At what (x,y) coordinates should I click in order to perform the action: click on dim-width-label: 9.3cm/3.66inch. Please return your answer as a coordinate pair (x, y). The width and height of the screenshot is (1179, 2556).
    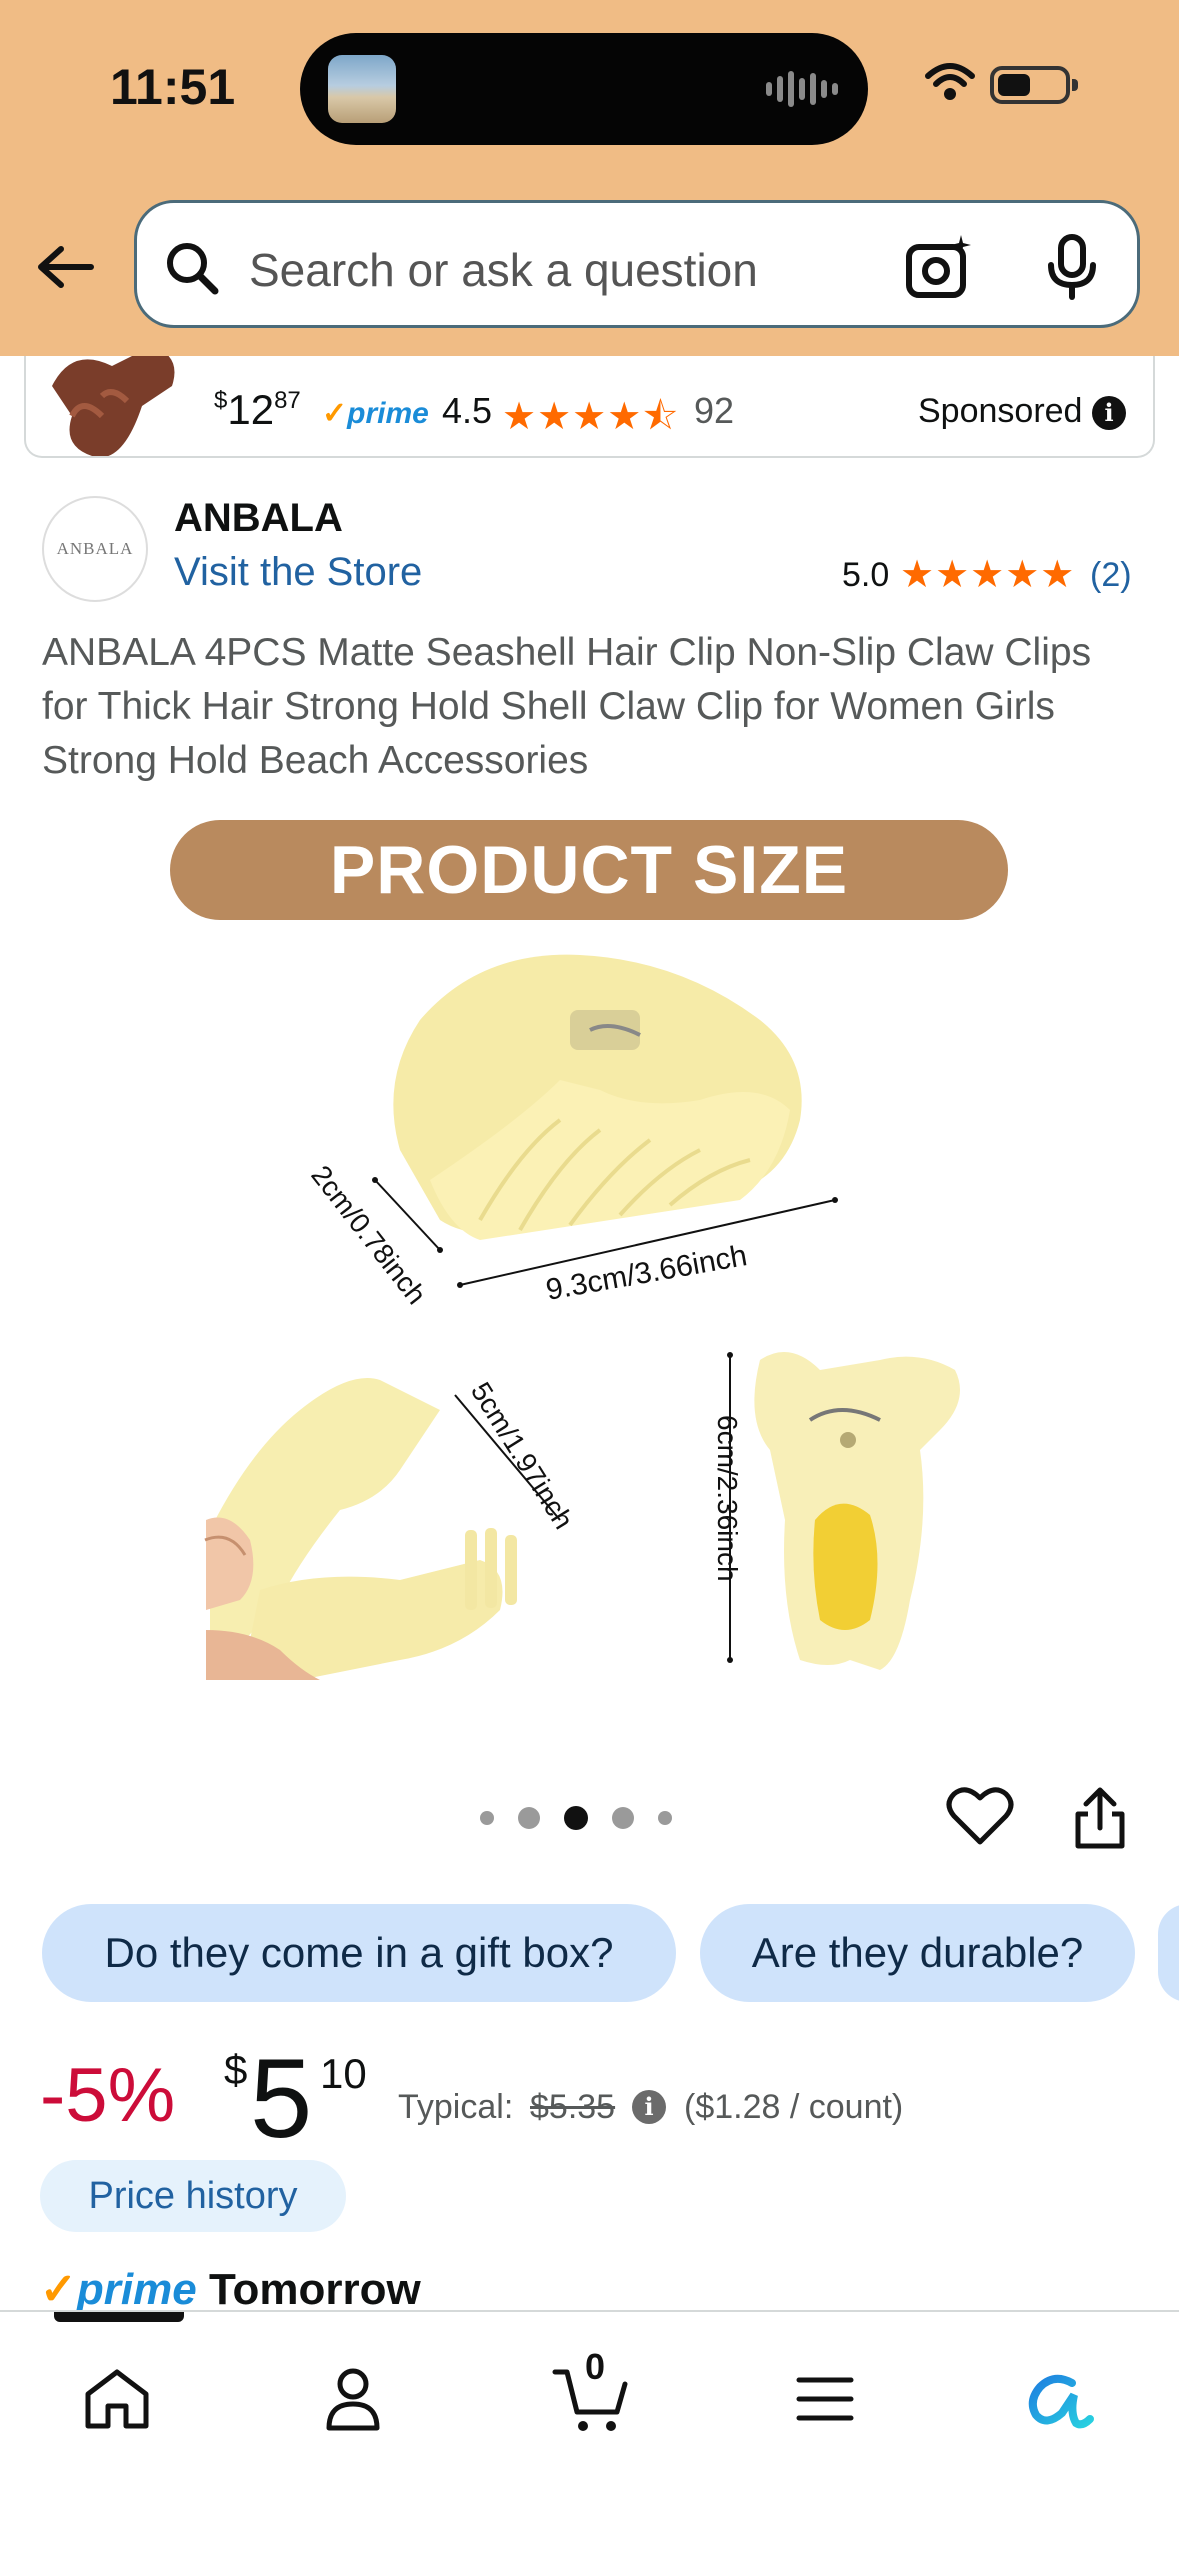
    Looking at the image, I should click on (646, 1273).